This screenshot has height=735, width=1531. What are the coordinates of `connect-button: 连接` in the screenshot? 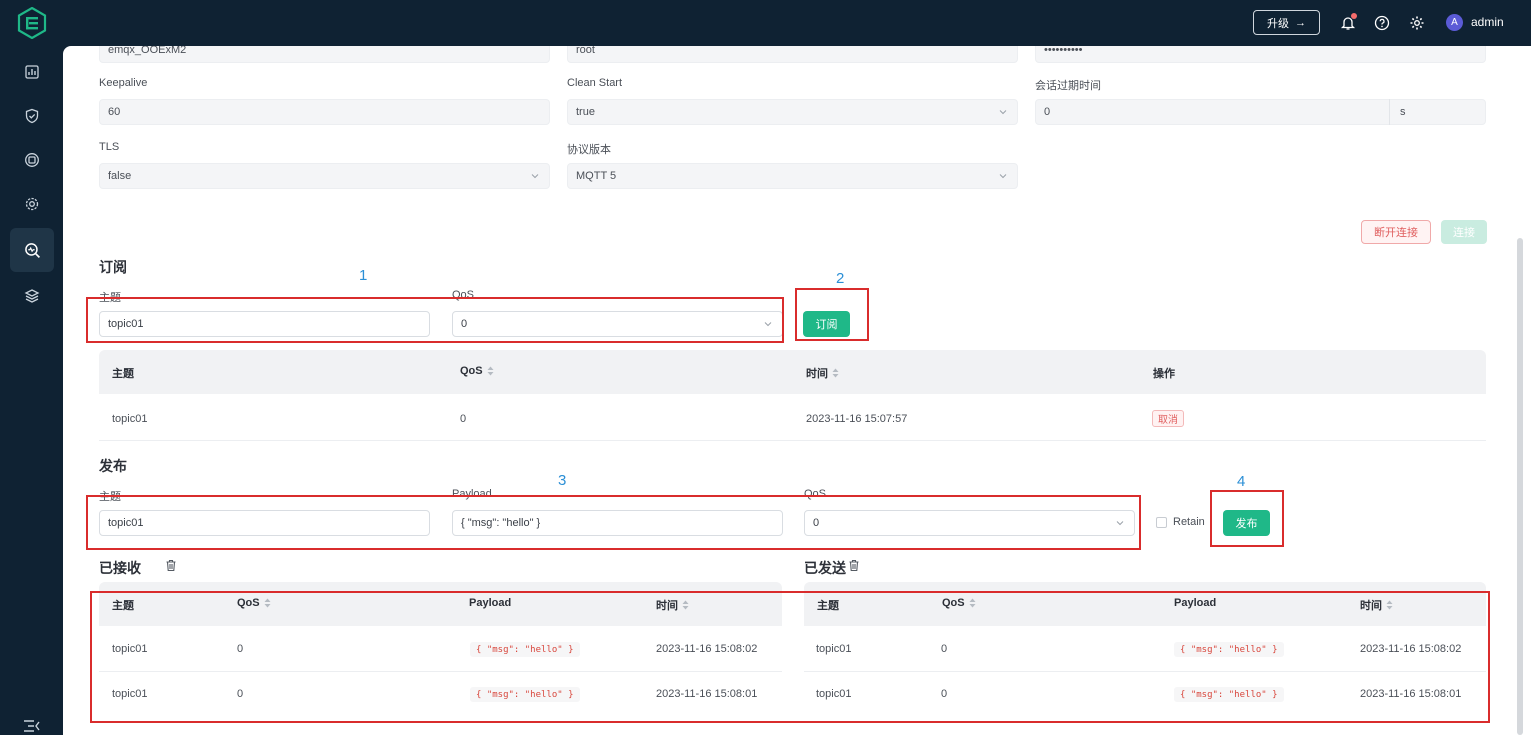 It's located at (1464, 232).